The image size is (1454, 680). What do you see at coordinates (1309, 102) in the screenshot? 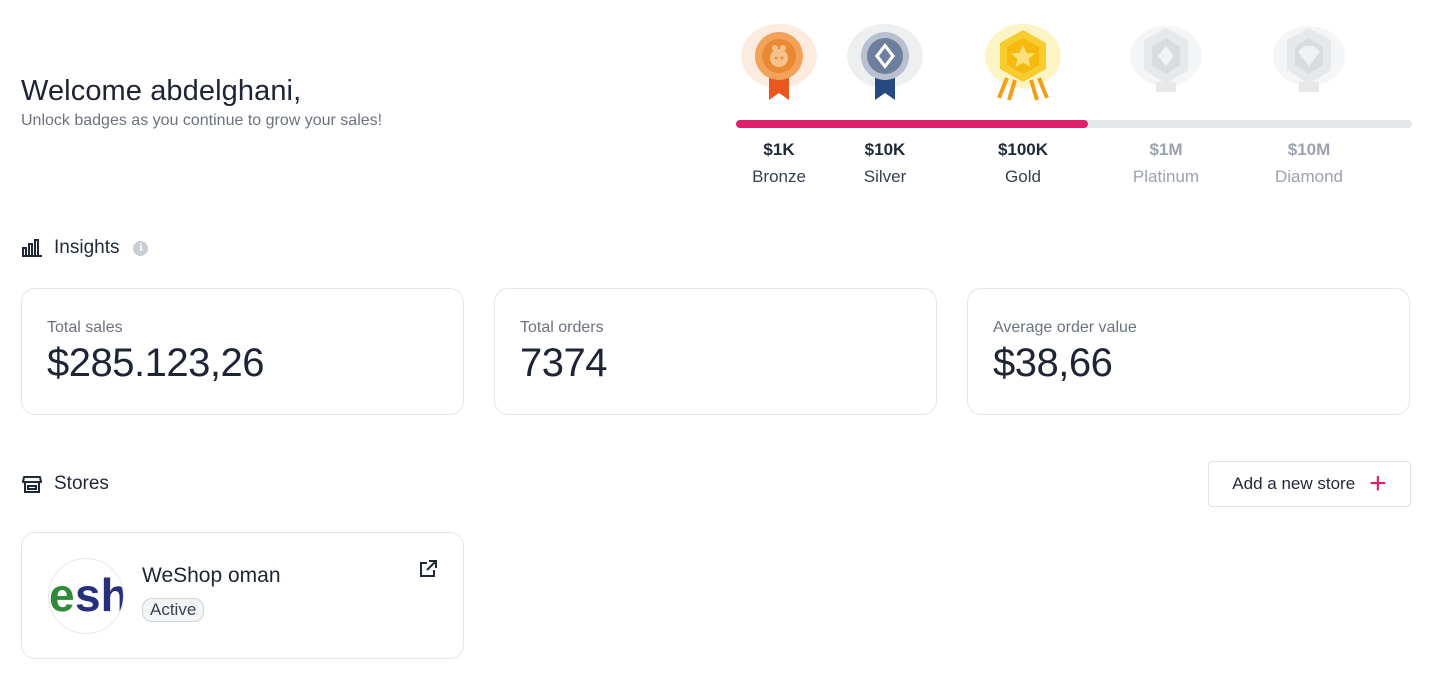
I see `badge-diamond: $10M Diamond` at bounding box center [1309, 102].